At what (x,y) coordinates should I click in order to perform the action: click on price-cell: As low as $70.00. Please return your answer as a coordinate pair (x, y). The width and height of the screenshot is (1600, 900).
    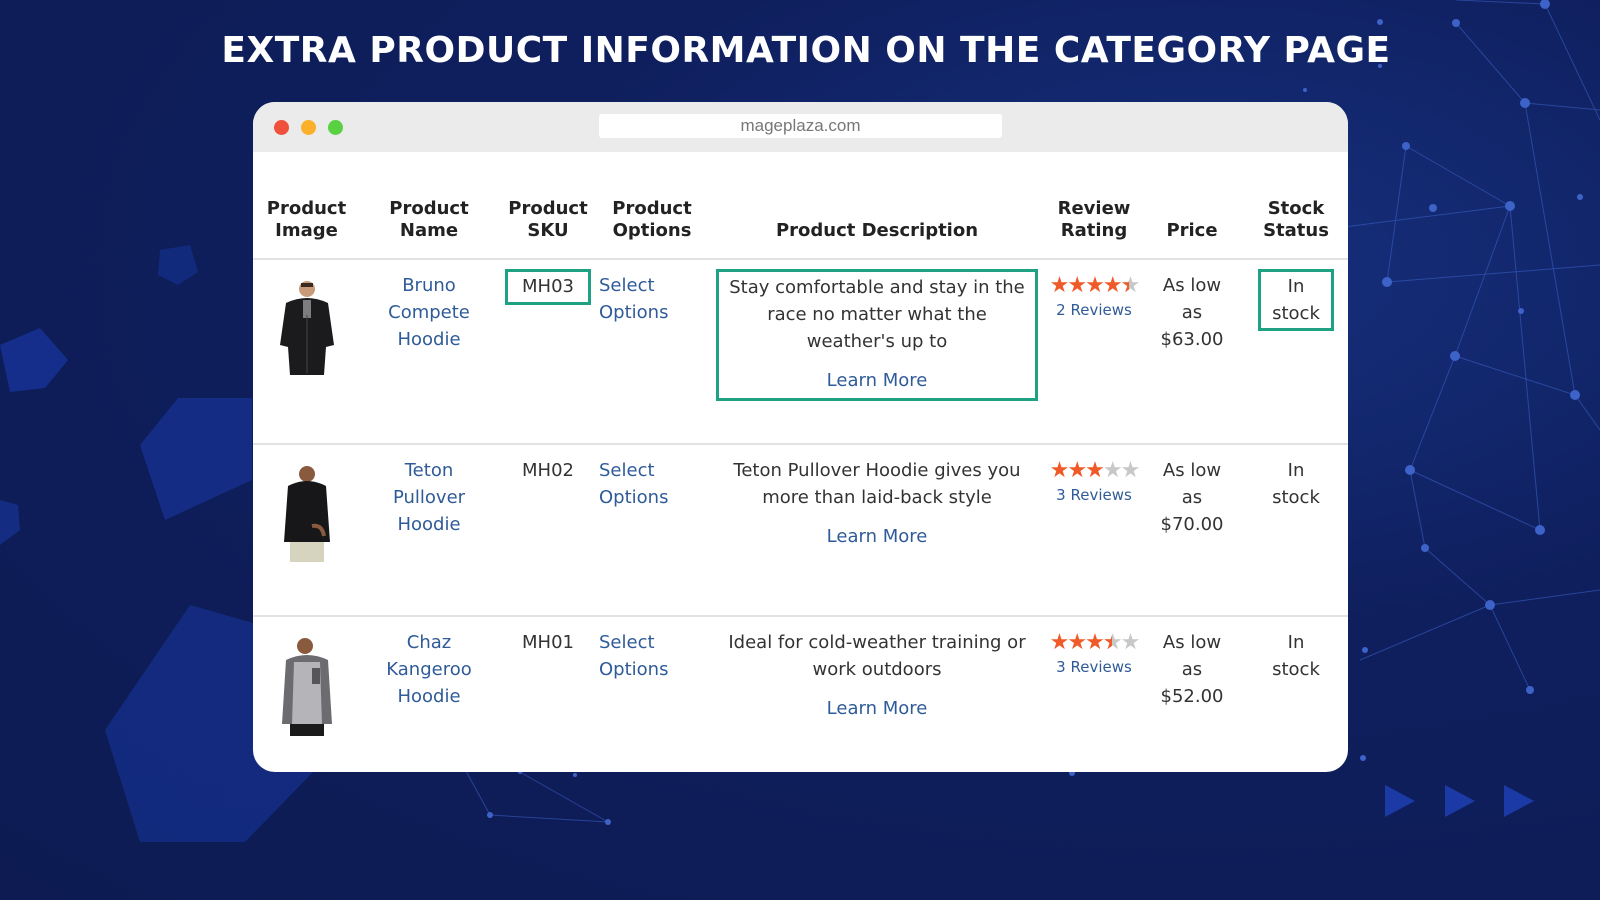
    Looking at the image, I should click on (1192, 530).